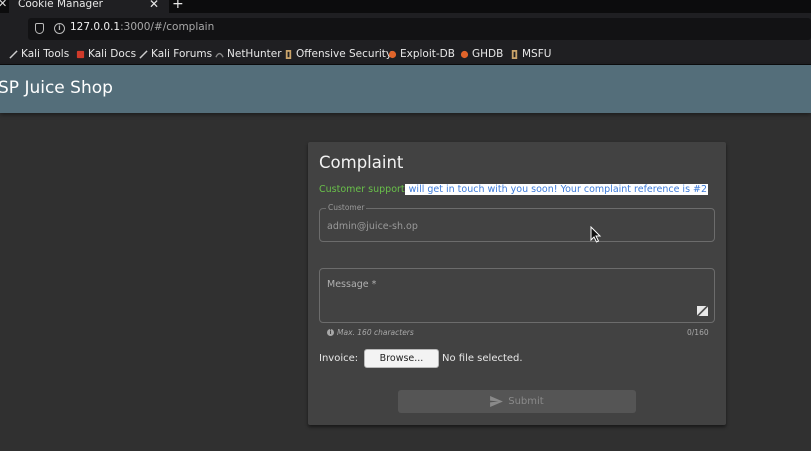 Image resolution: width=811 pixels, height=451 pixels. Describe the element at coordinates (182, 54) in the screenshot. I see `bookmark-label: Kali Forums` at that location.